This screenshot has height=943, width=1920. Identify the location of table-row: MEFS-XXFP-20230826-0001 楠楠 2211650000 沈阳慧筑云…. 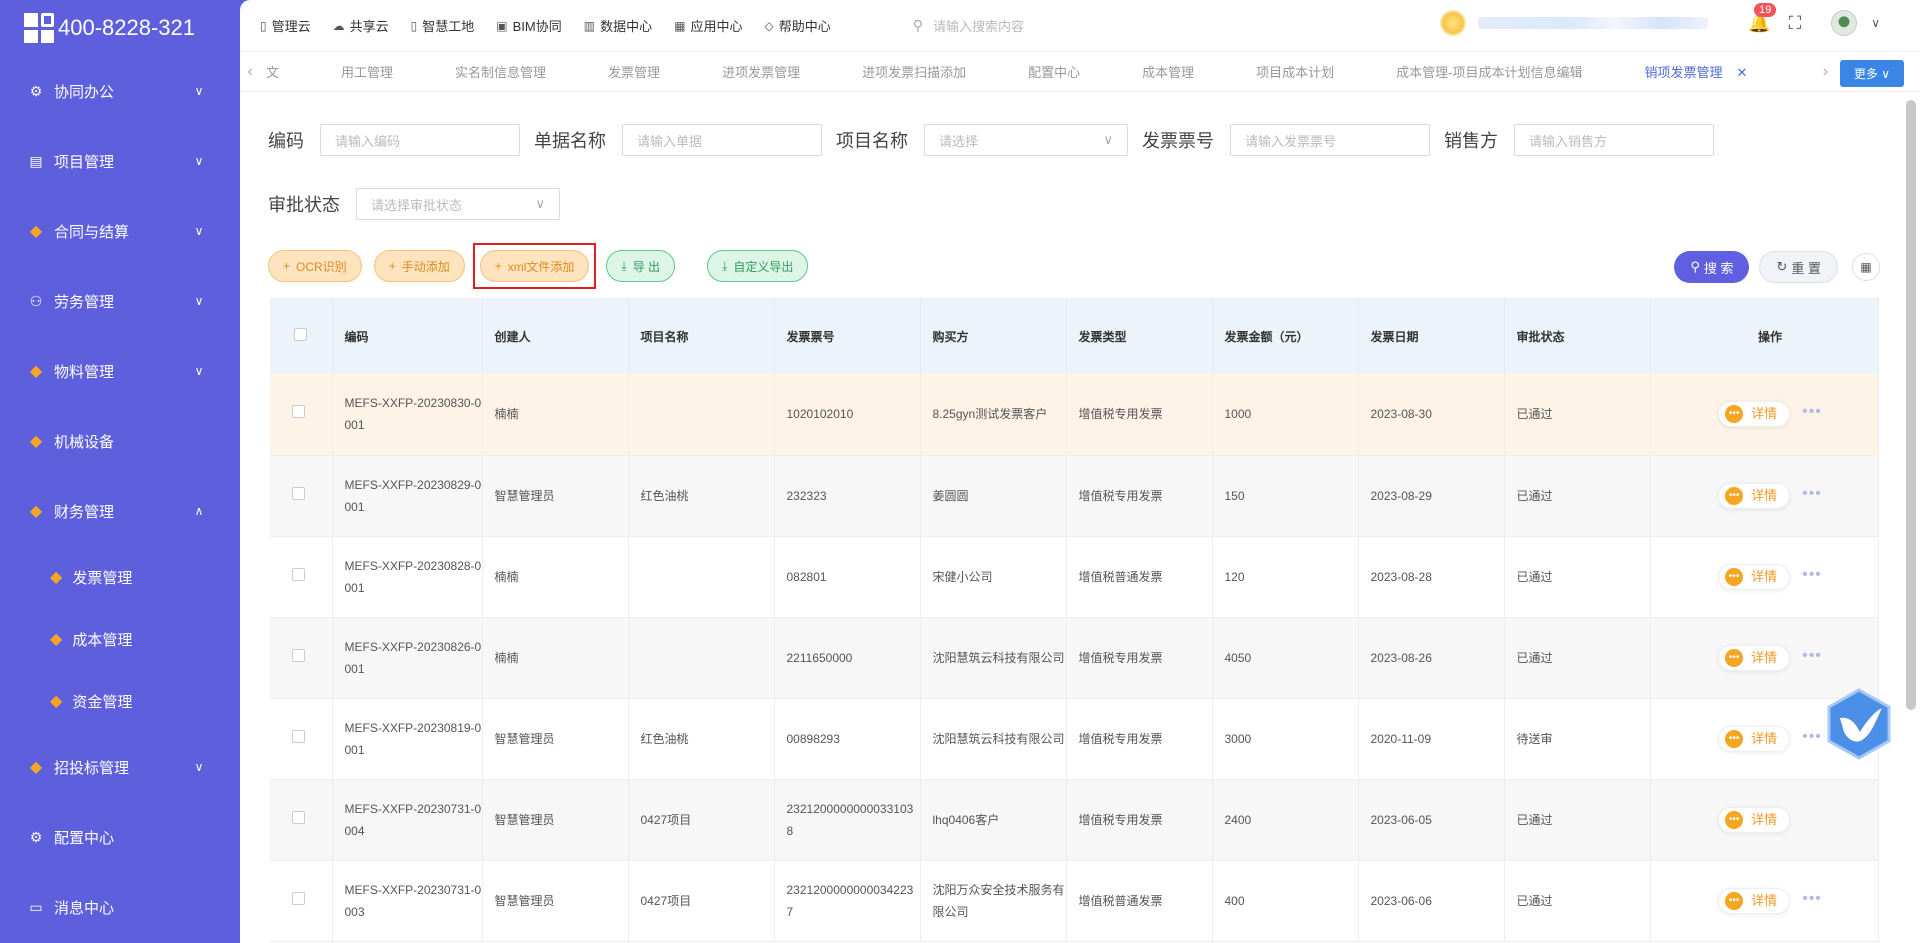
(1074, 658).